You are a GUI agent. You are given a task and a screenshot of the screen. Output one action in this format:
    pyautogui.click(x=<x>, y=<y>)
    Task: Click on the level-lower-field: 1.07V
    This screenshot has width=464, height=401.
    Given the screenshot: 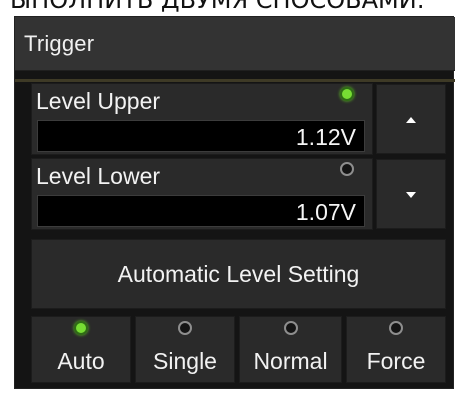 What is the action you would take?
    pyautogui.click(x=201, y=211)
    